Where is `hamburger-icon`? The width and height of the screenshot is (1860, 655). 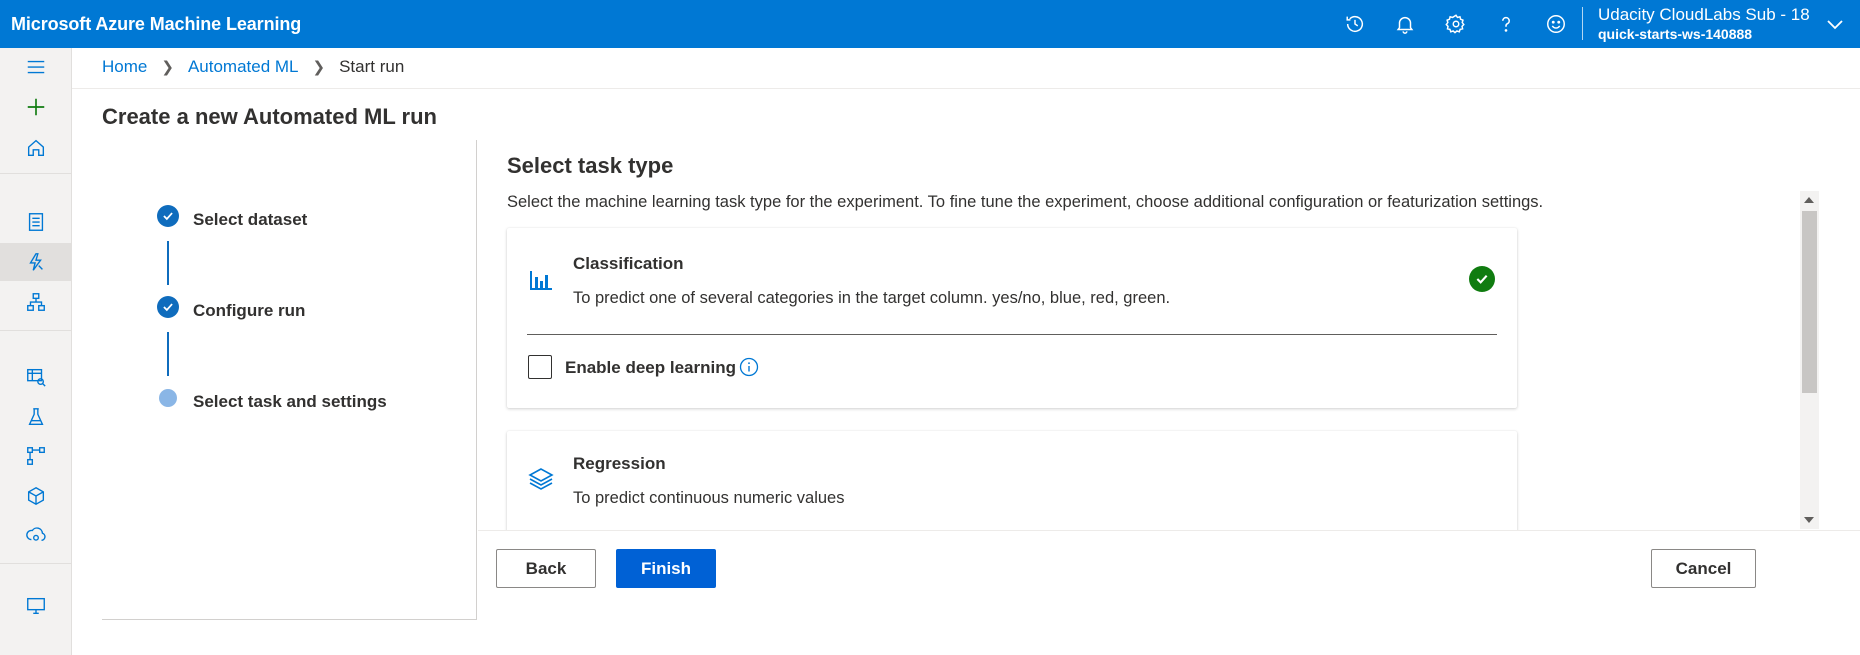
hamburger-icon is located at coordinates (35, 67).